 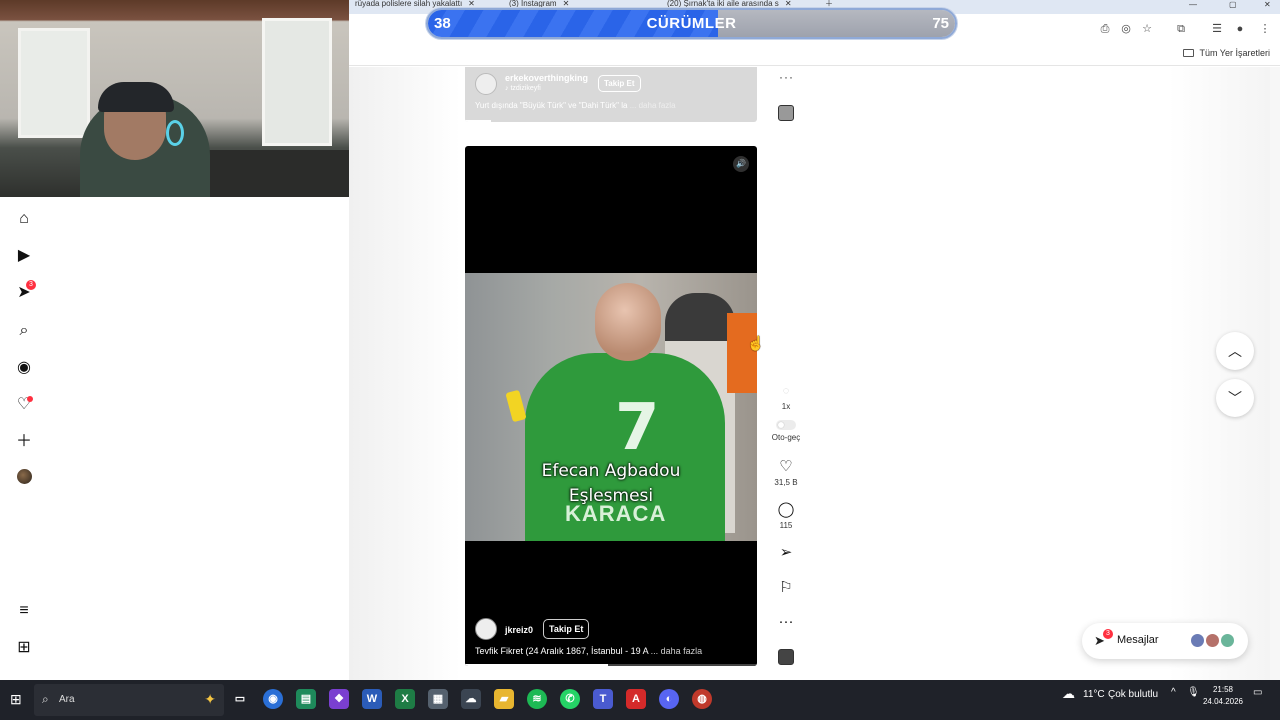 I want to click on explore-icon: ◉, so click(x=24, y=368).